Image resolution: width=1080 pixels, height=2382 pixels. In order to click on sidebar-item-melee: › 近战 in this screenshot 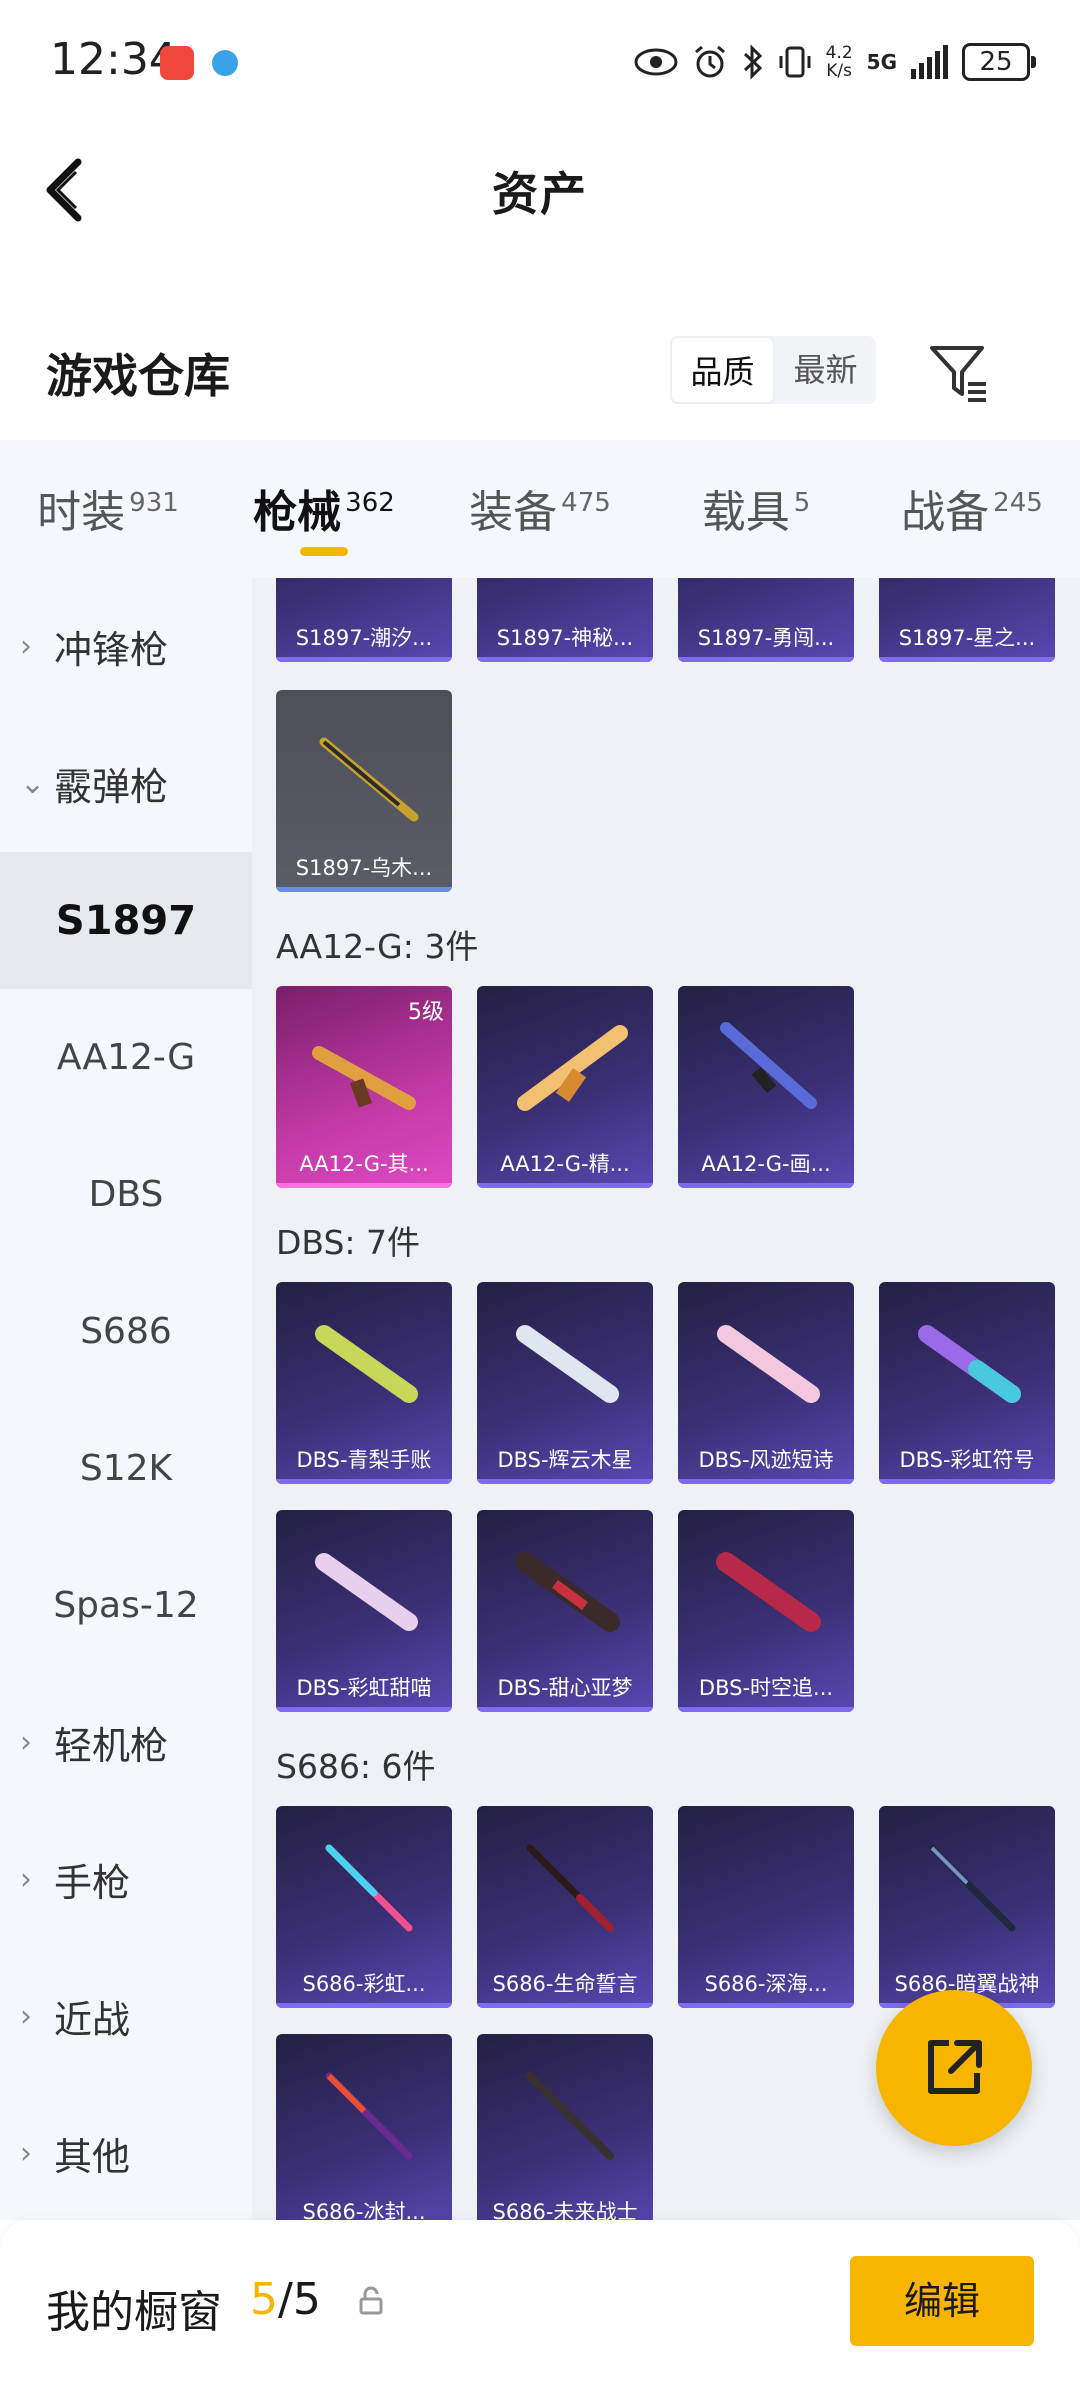, I will do `click(126, 2016)`.